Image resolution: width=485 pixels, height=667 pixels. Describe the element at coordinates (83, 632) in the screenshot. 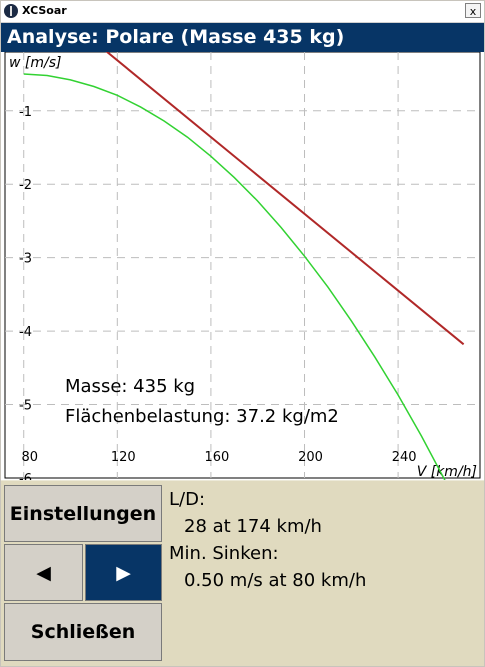

I see `close-button: Schließen` at that location.